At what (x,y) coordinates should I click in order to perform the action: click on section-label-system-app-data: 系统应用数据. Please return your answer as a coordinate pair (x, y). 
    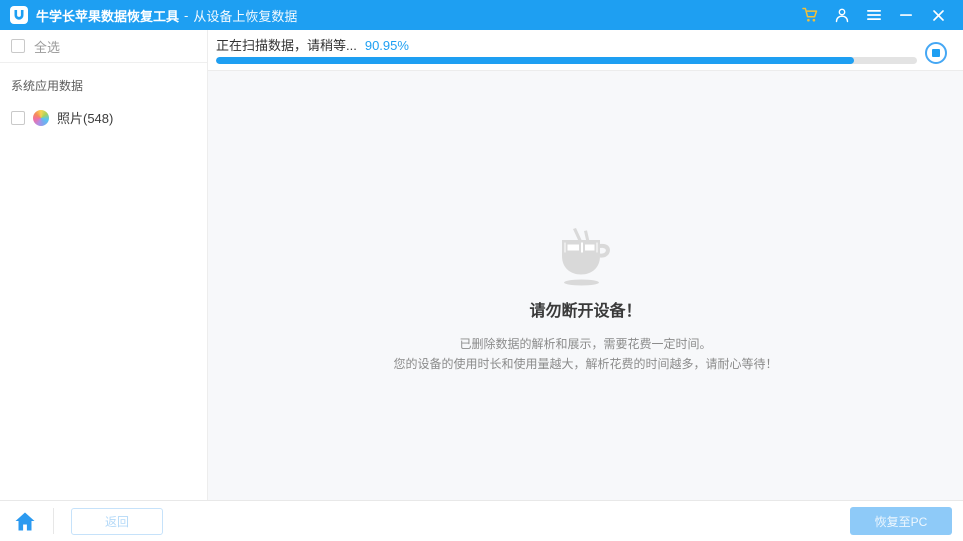
    Looking at the image, I should click on (47, 86).